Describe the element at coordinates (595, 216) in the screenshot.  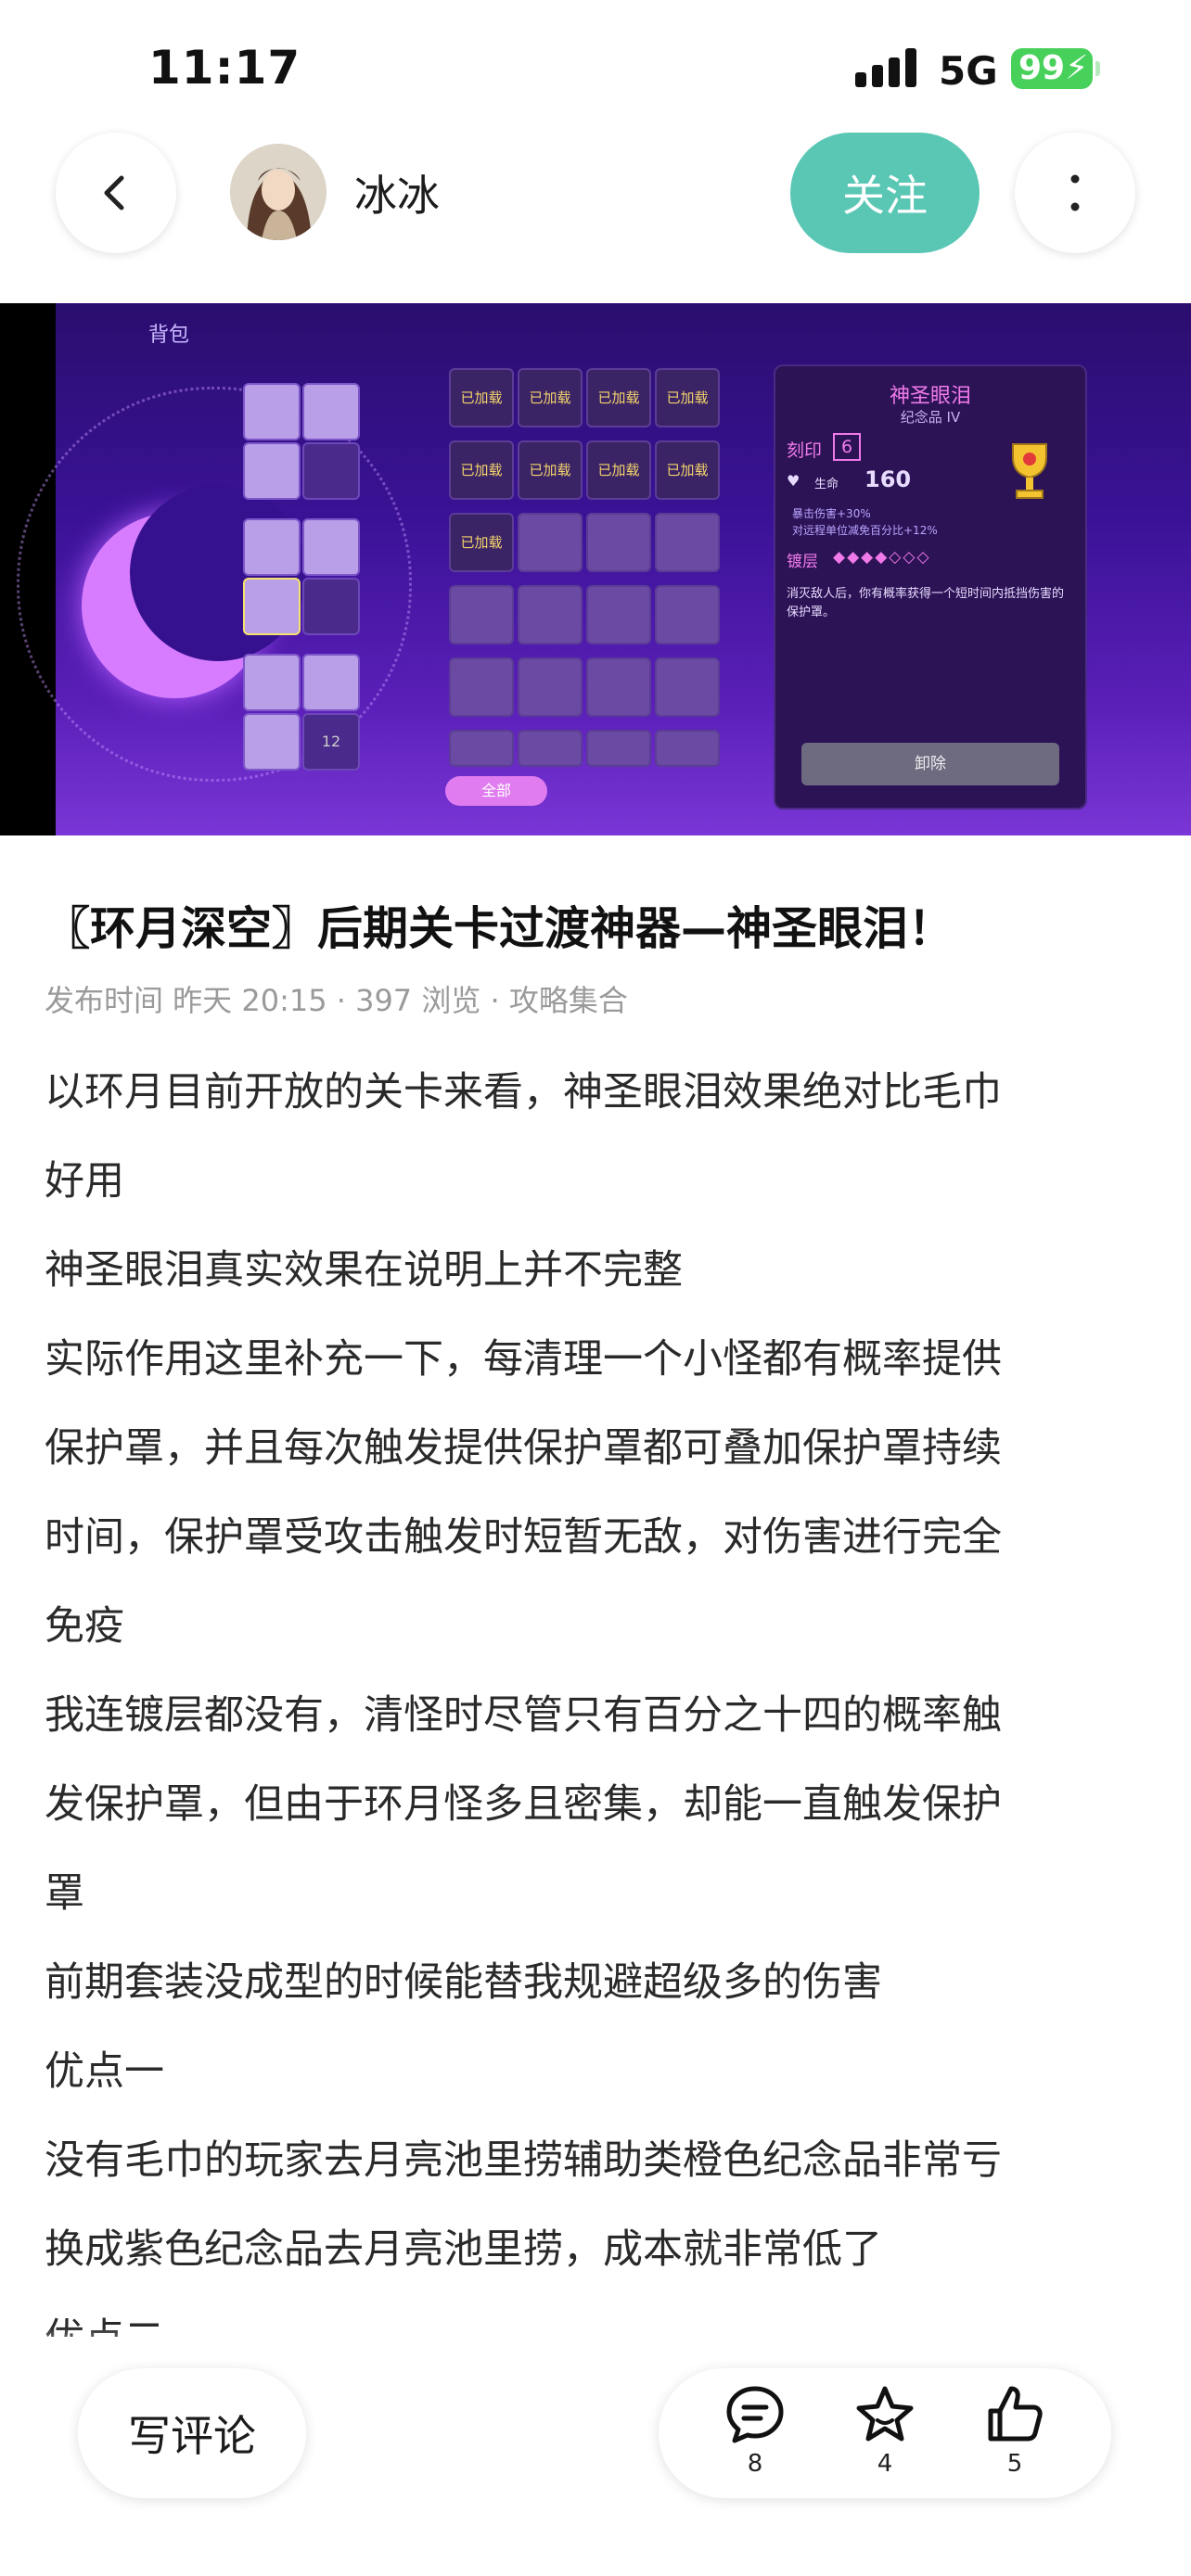
I see `article-header: 冰冰 关注` at that location.